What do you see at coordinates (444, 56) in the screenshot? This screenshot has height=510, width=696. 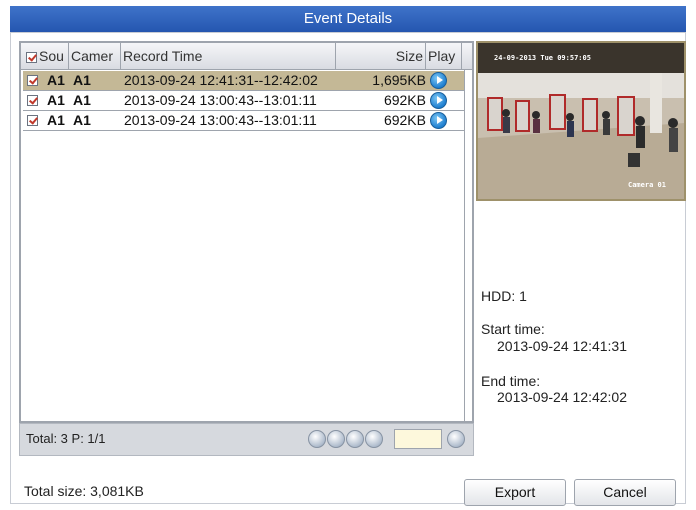 I see `column-play: Play` at bounding box center [444, 56].